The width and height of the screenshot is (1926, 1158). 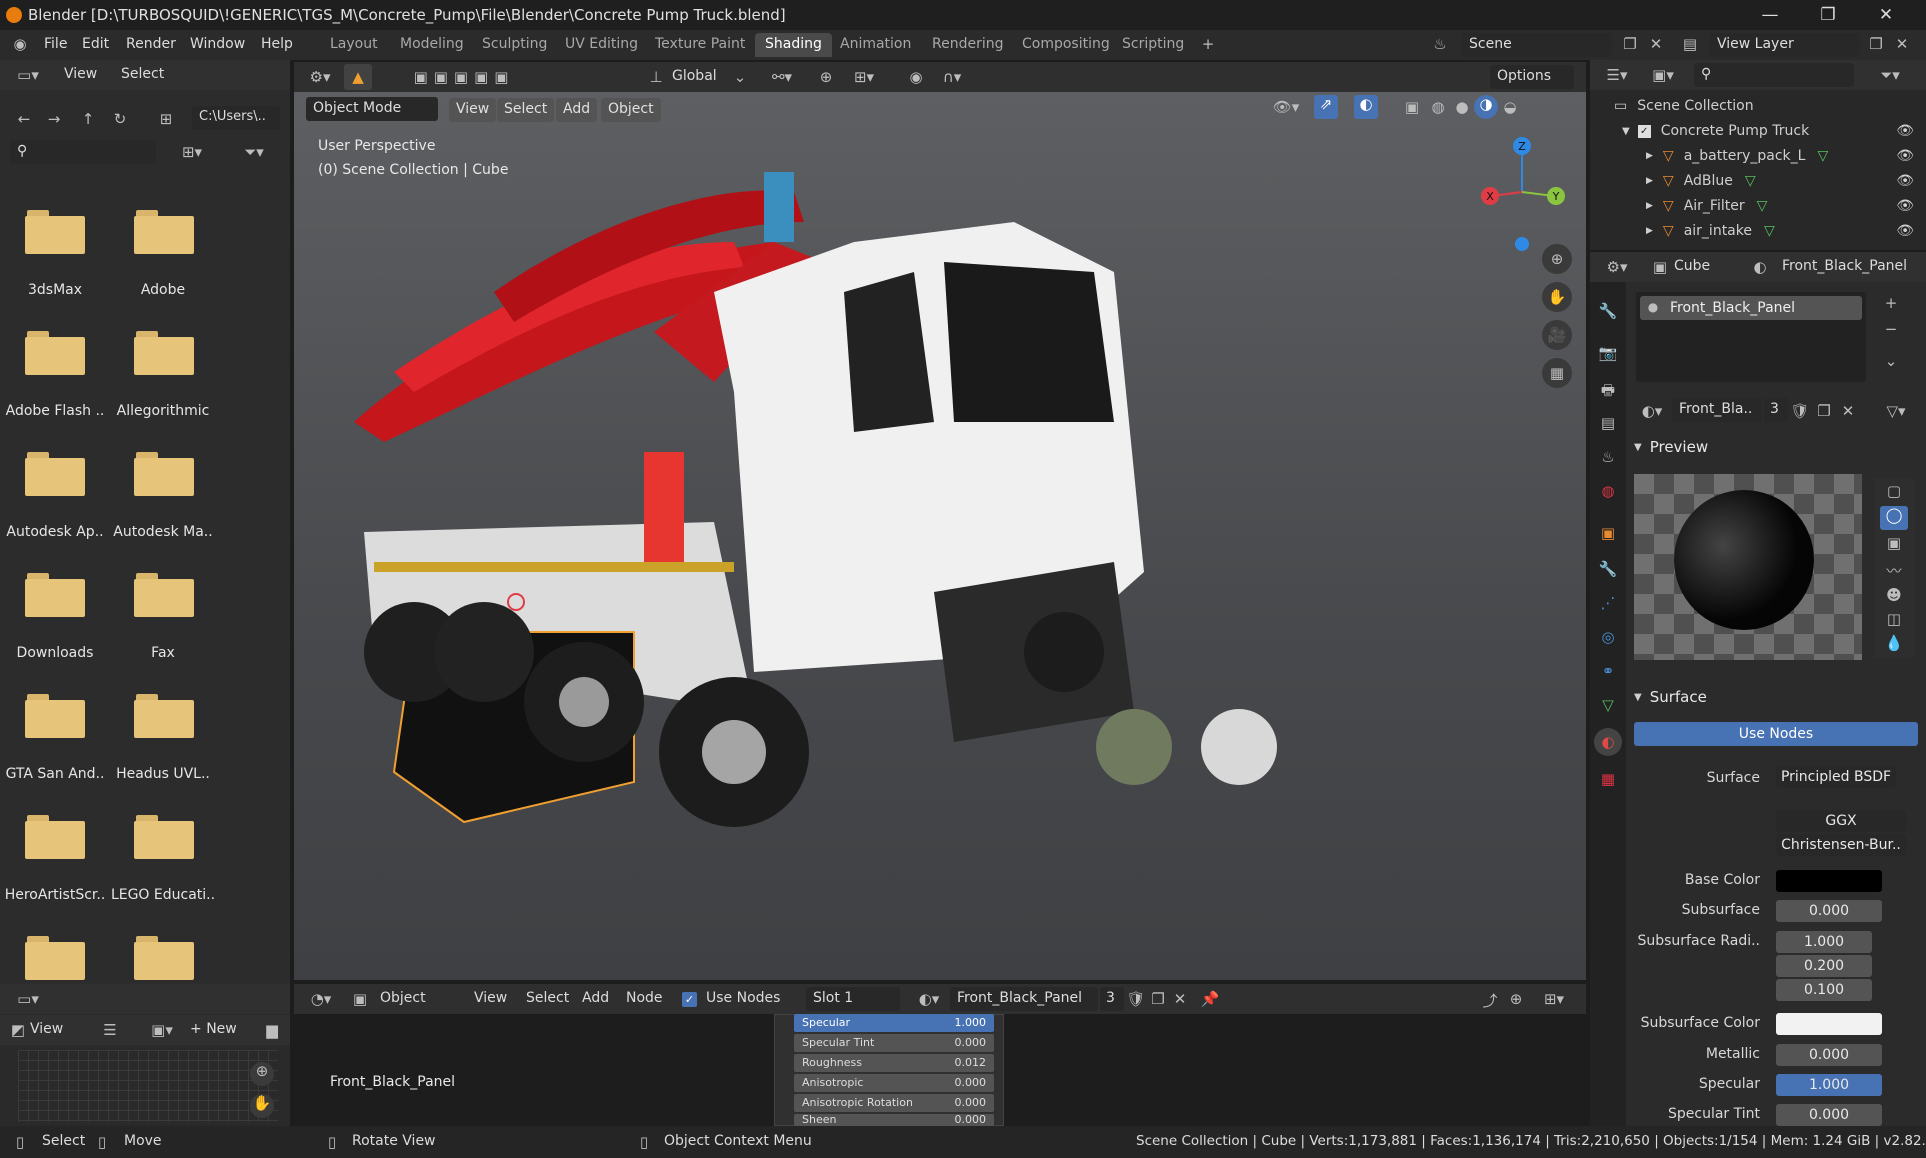 I want to click on distribution-dropdown: GGX, so click(x=1841, y=821).